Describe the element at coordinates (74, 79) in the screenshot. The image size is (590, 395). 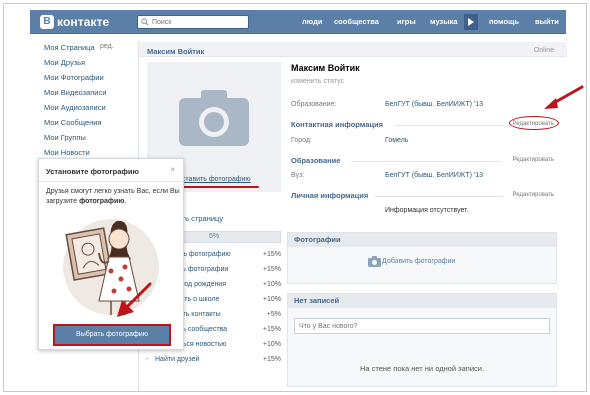
I see `sidebar-item-photos: Мои Фотографии` at that location.